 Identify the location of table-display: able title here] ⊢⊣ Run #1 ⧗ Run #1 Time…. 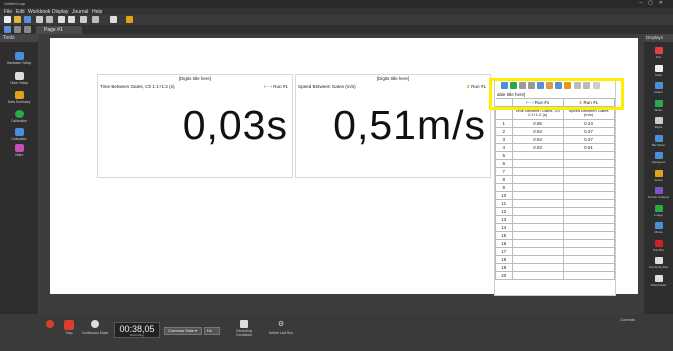
(555, 188).